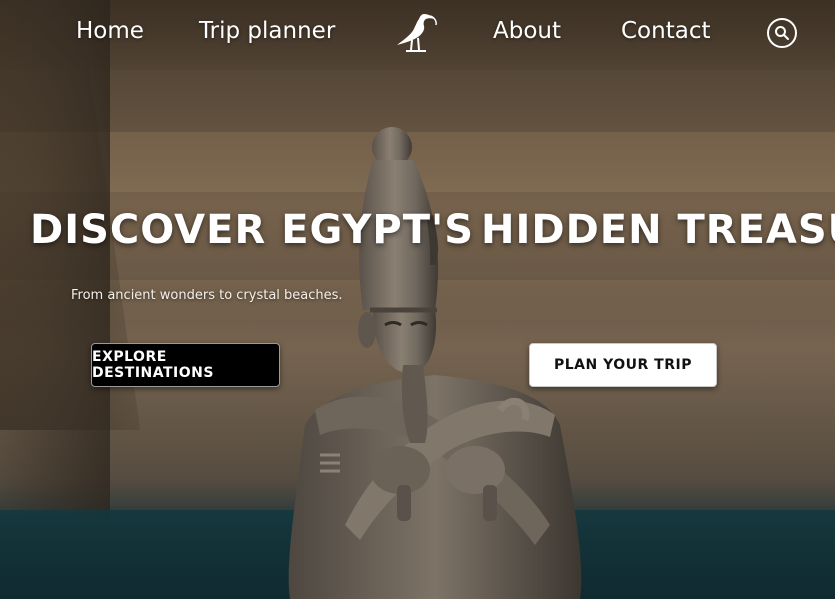 This screenshot has width=835, height=599. What do you see at coordinates (252, 230) in the screenshot?
I see `hero-title-left: DISCOVER EGYPT'S` at bounding box center [252, 230].